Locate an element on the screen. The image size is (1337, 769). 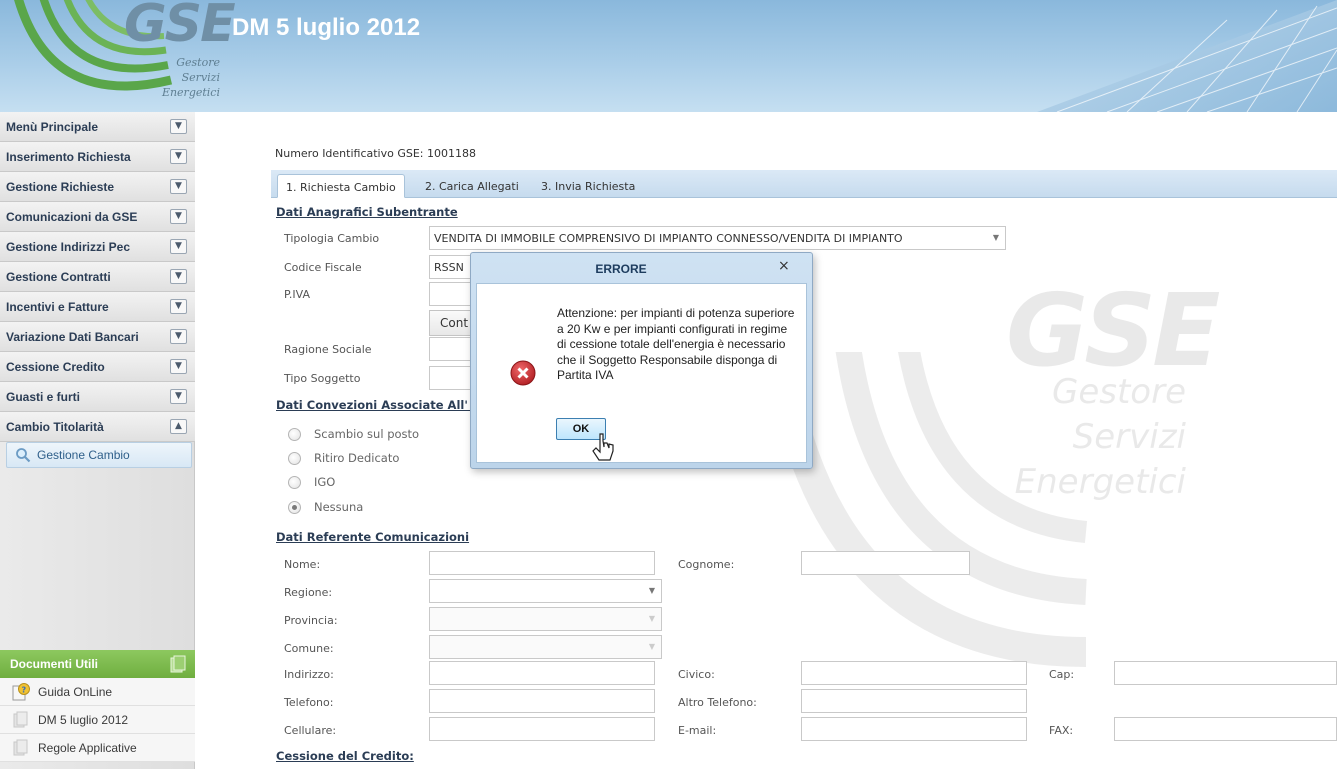
cognome-input is located at coordinates (885, 563).